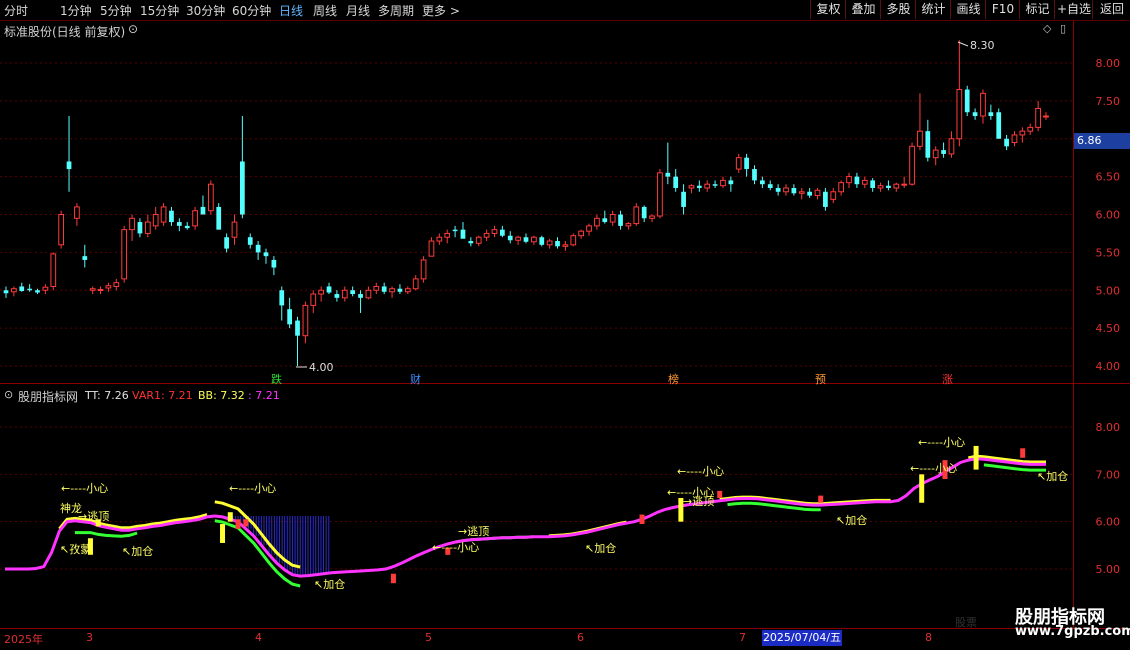 This screenshot has width=1130, height=650. Describe the element at coordinates (1108, 177) in the screenshot. I see `price-tick-label: 6.50` at that location.